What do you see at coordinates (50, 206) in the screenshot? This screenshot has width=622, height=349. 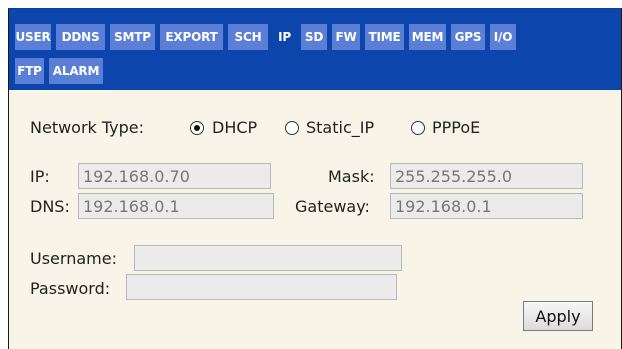 I see `dns-label: DNS:` at bounding box center [50, 206].